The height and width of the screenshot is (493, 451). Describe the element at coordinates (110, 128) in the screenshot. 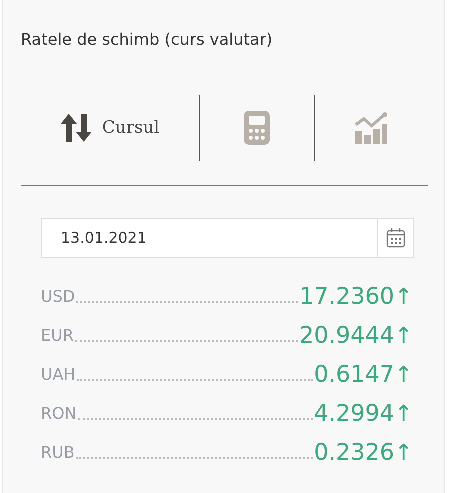

I see `tab: Cursul` at that location.